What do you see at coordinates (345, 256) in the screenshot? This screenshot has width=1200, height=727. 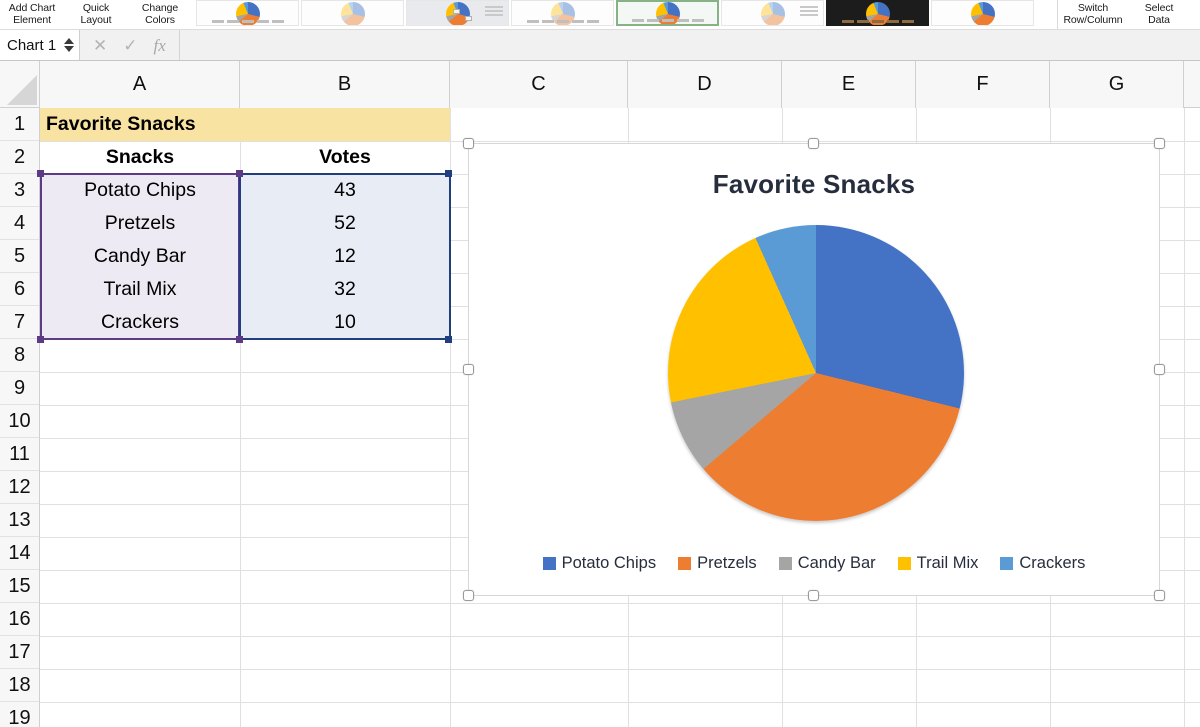 I see `cell-b5: 12` at bounding box center [345, 256].